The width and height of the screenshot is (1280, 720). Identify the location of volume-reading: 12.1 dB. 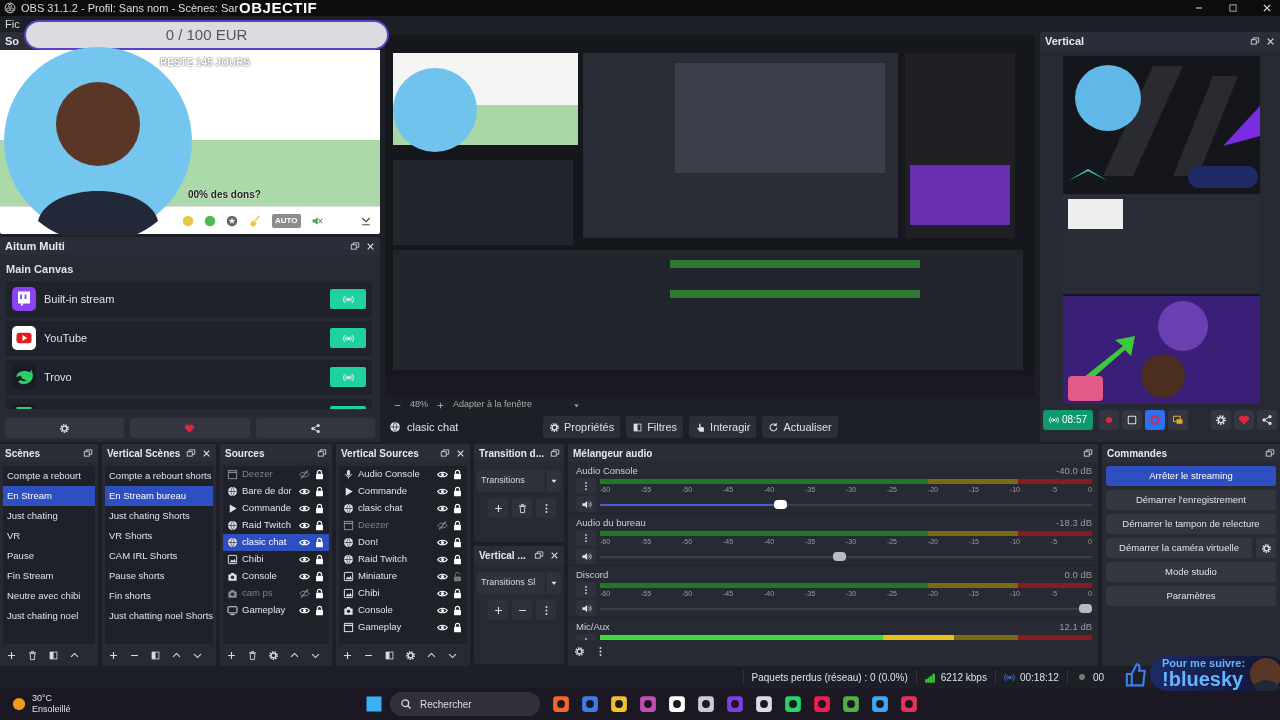
(1075, 627).